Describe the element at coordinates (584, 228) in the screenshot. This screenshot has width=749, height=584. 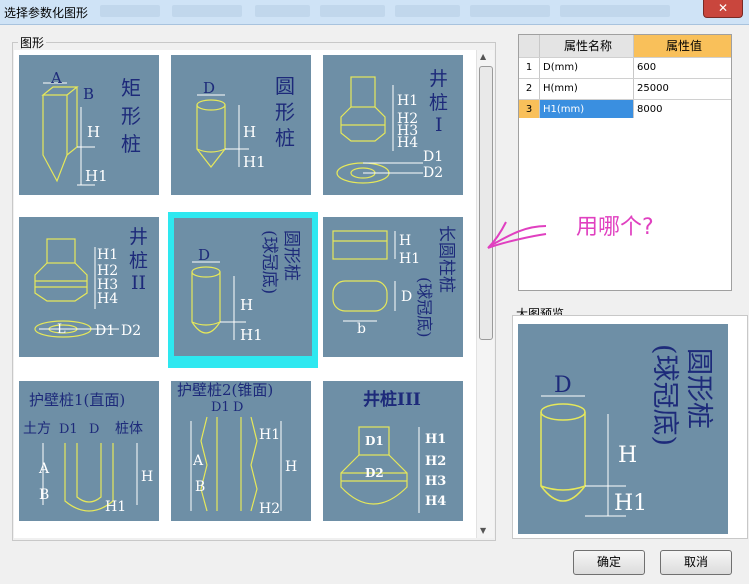
I see `handwritten-annotation: 用哪个?` at that location.